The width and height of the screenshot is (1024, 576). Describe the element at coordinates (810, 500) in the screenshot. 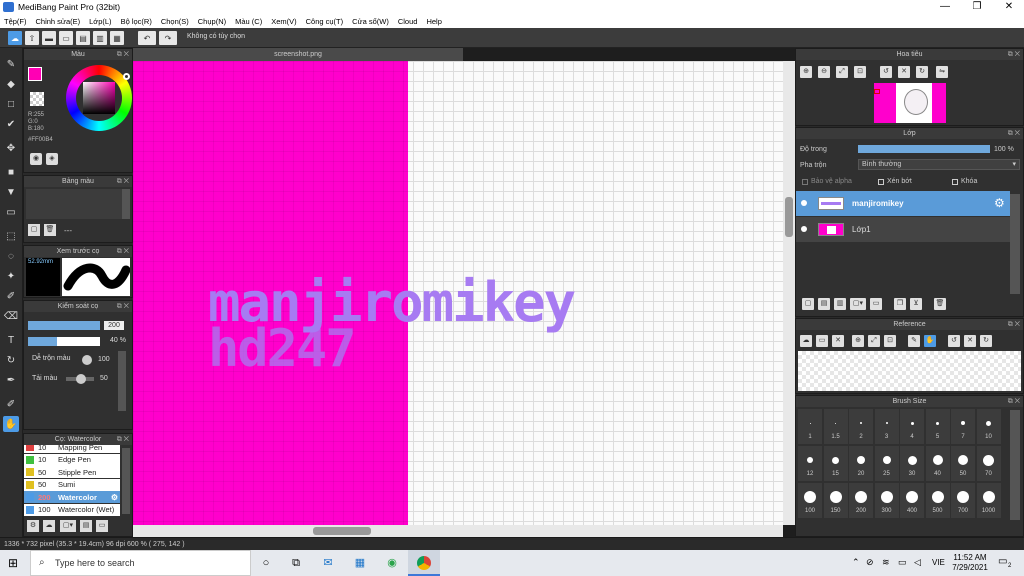

I see `brush-size-cell: 100` at that location.